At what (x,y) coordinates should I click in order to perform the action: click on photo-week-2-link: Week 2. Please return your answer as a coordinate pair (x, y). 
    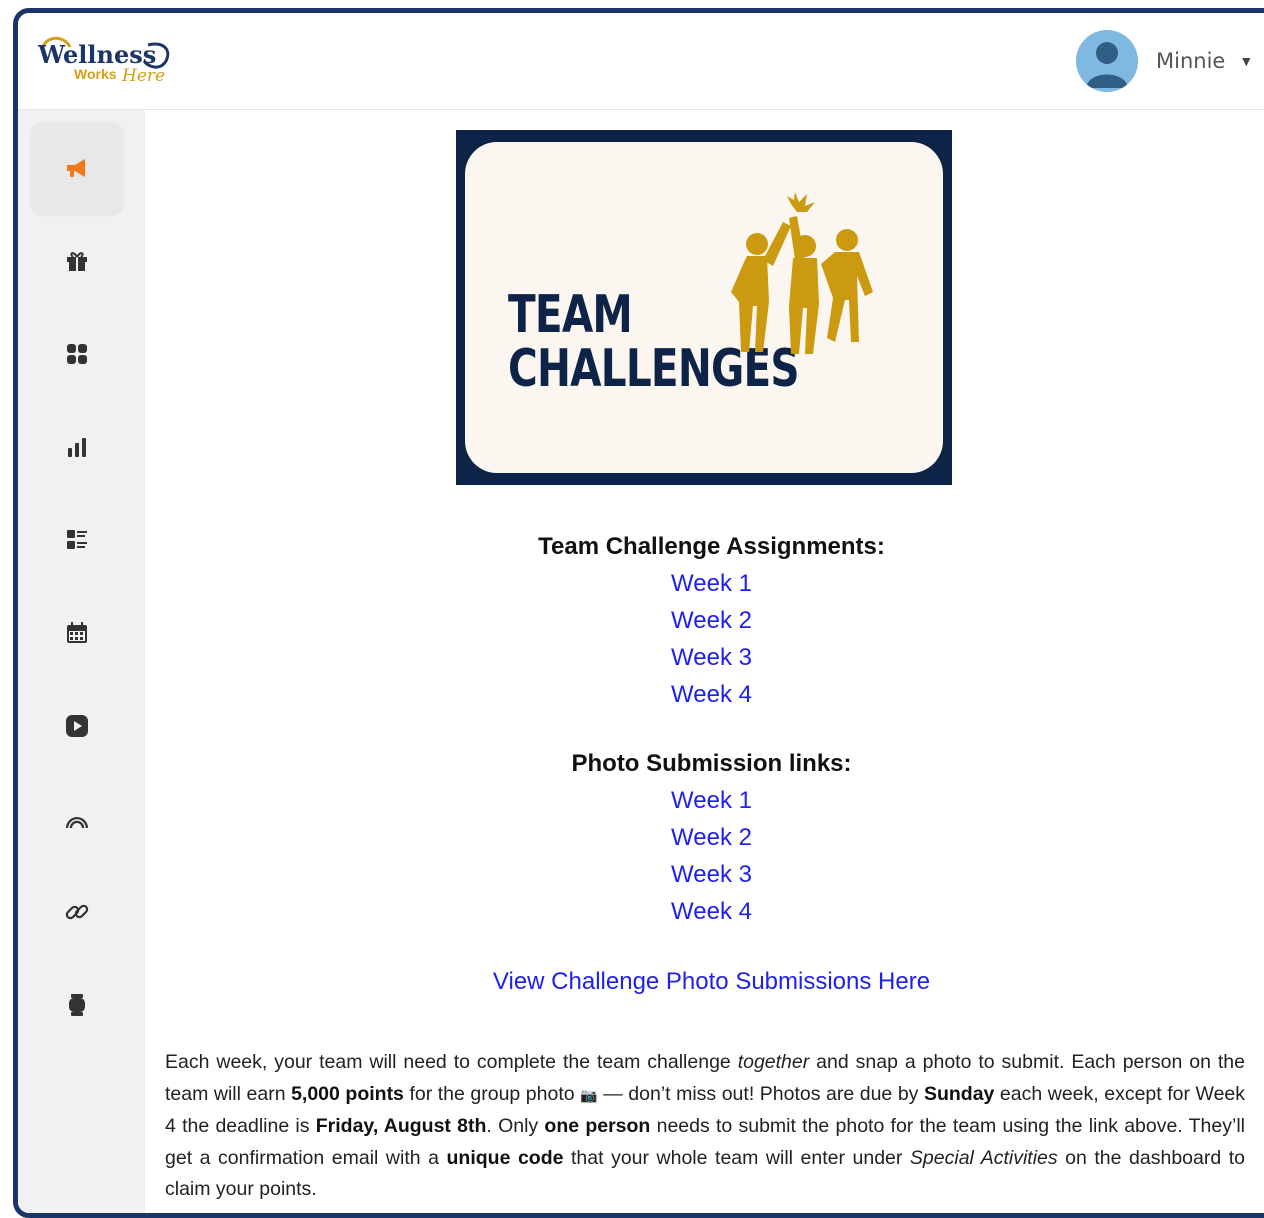
    Looking at the image, I should click on (704, 837).